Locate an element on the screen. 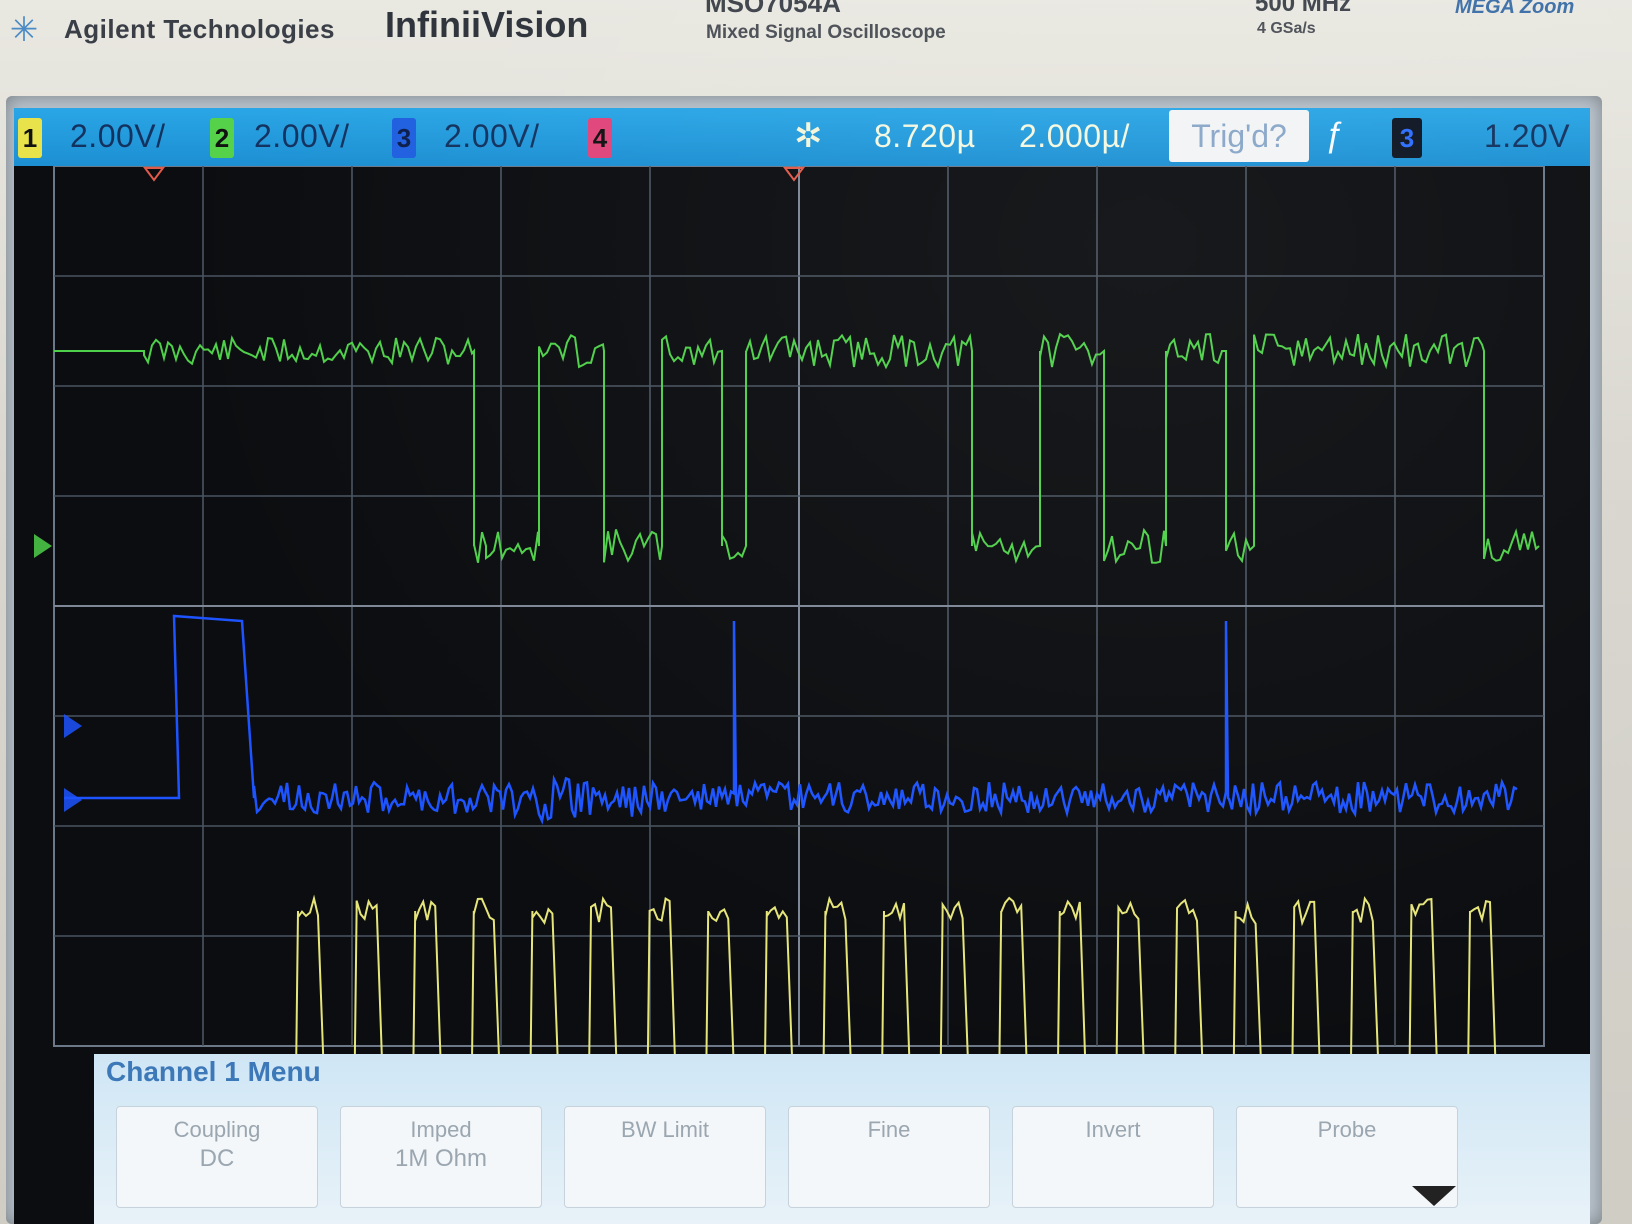  softkey-bw-limit-label: BW Limit is located at coordinates (665, 1129).